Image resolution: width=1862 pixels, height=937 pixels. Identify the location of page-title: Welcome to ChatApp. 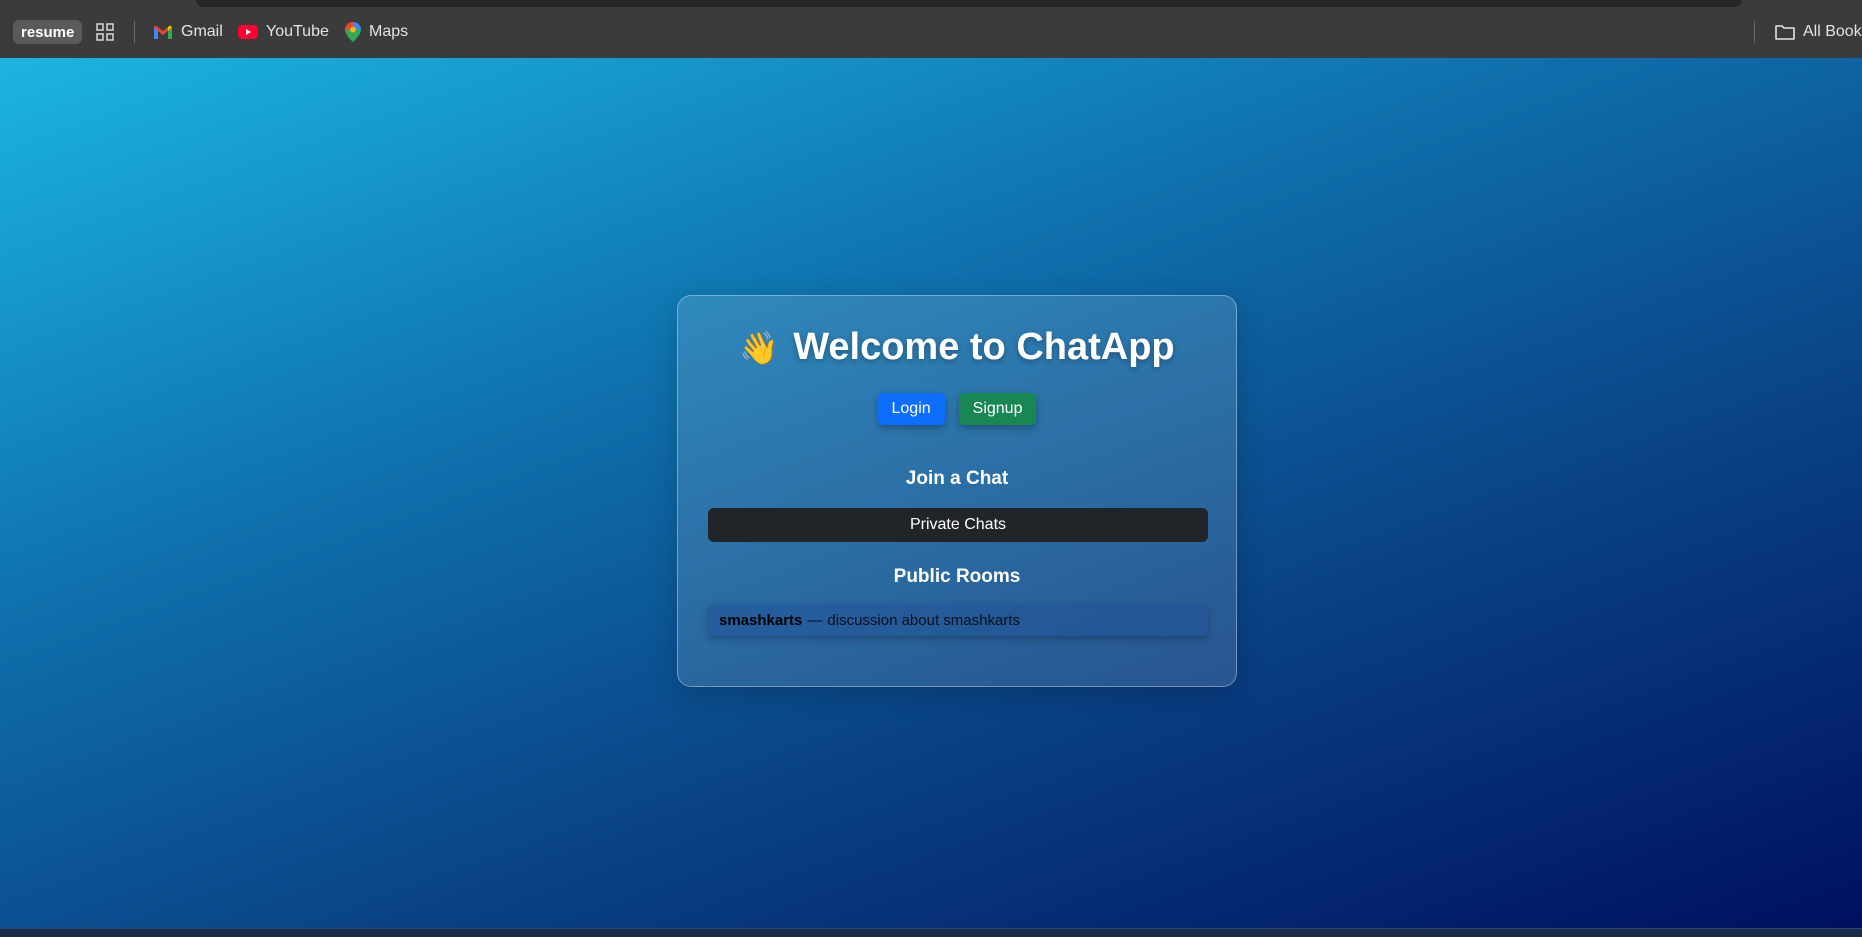
(984, 347).